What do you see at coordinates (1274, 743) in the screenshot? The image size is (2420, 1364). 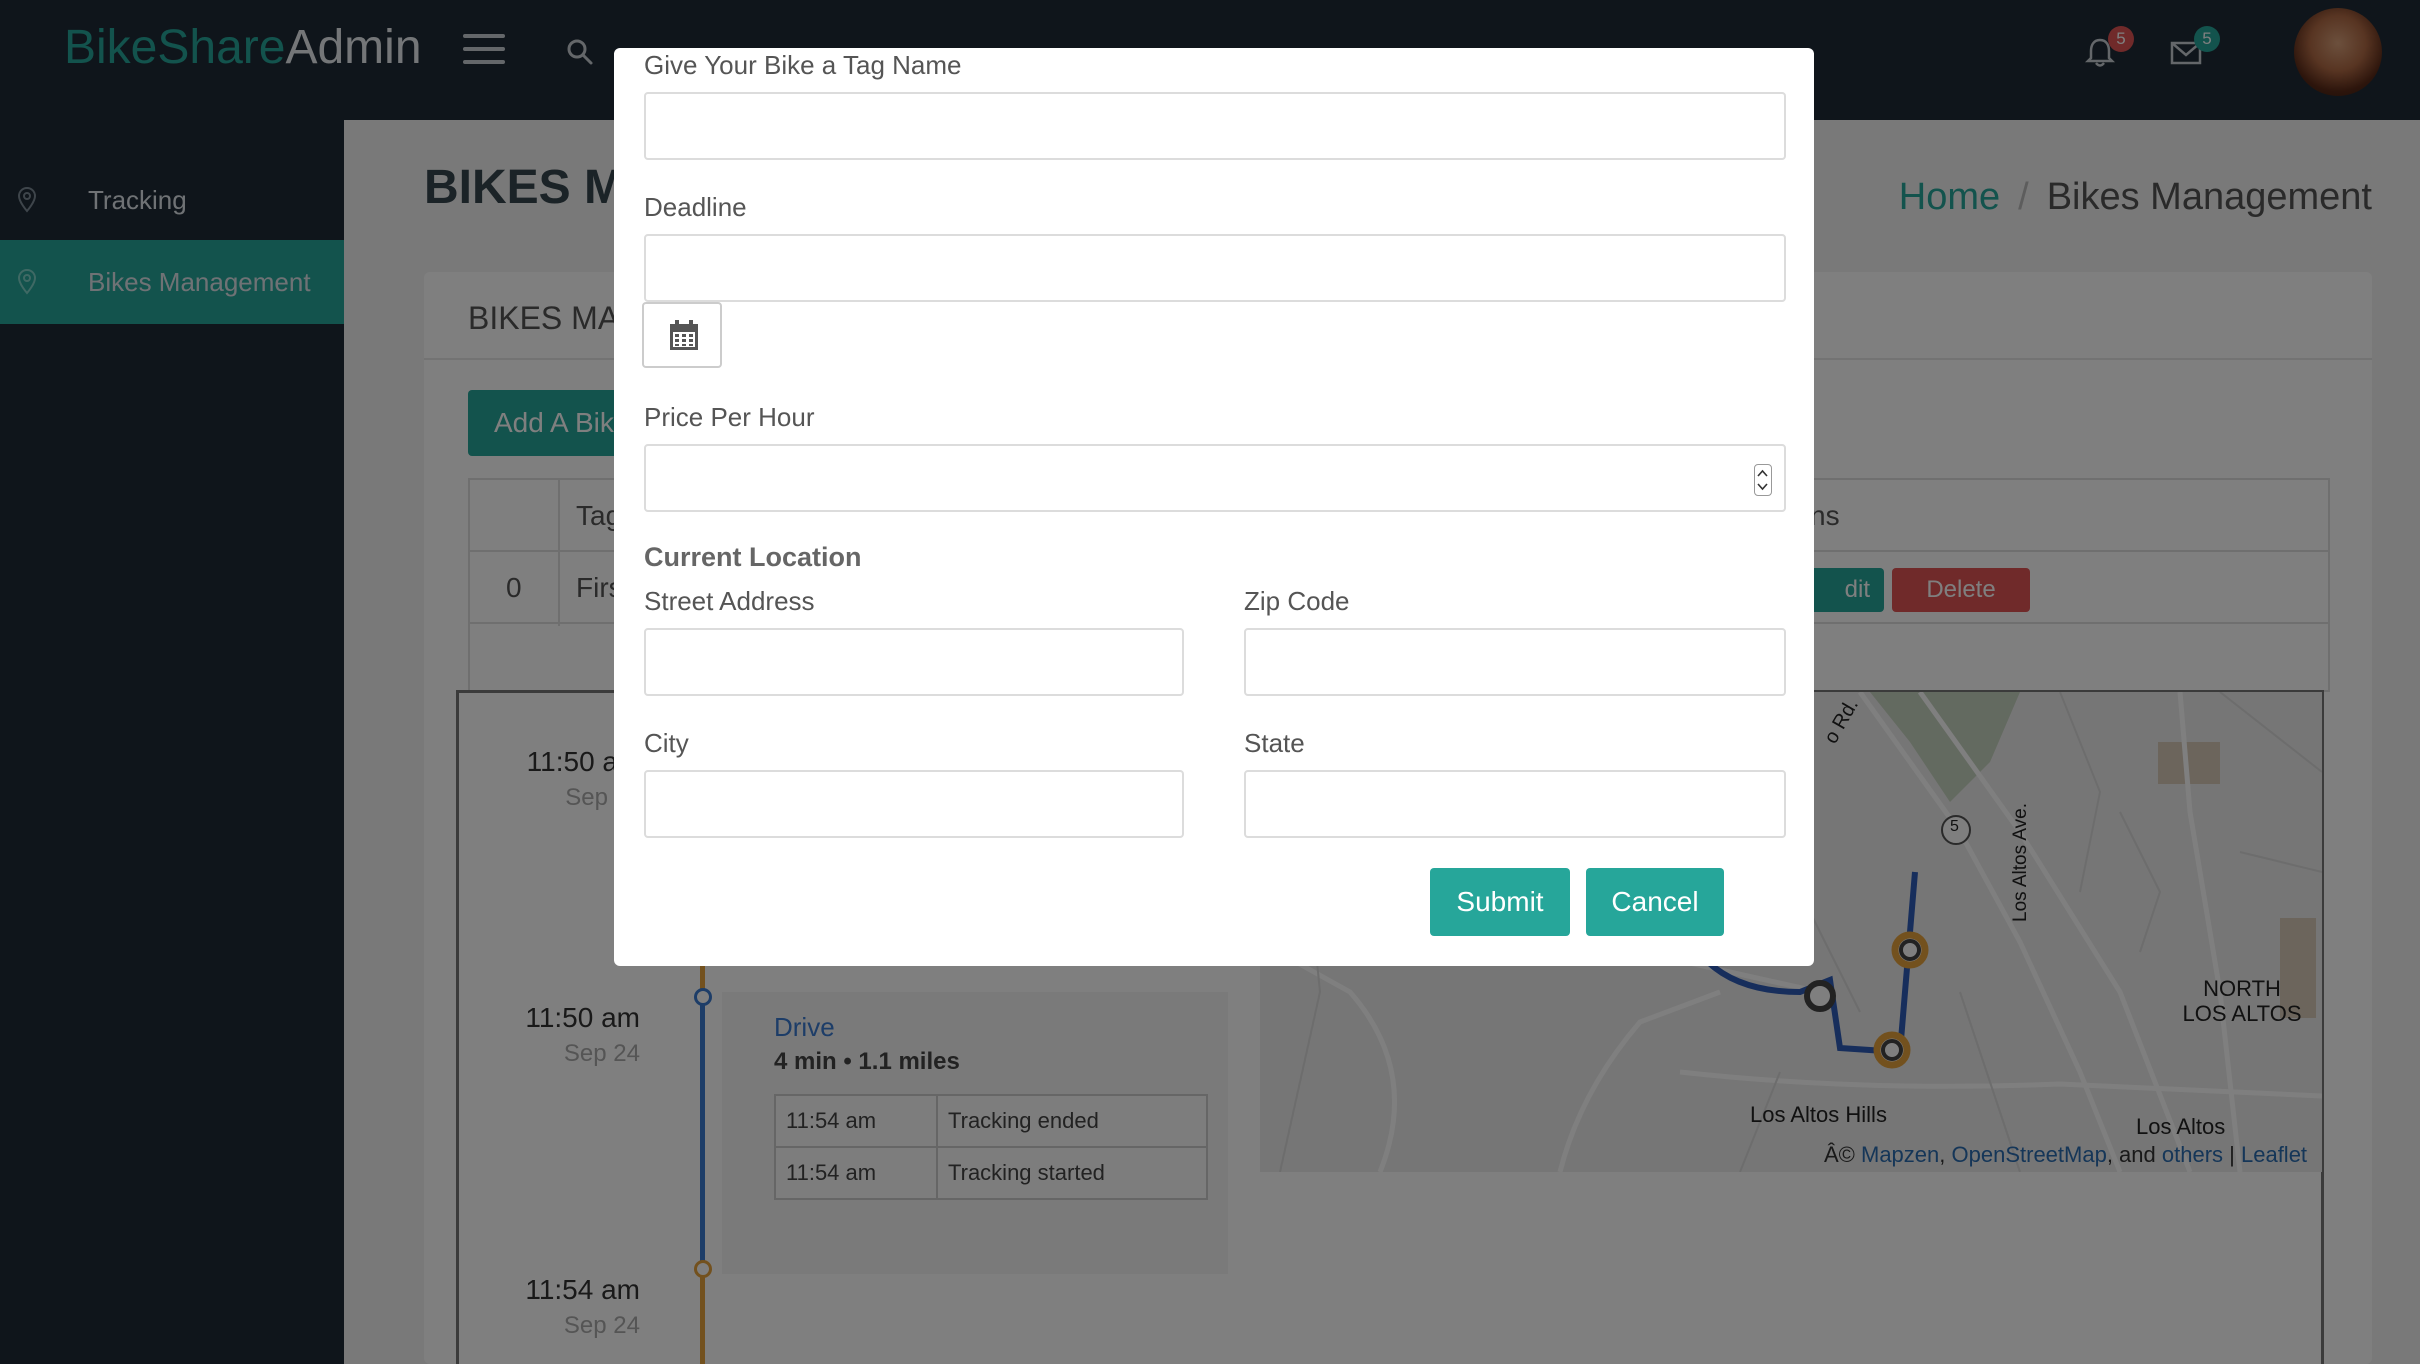 I see `state-label: State` at bounding box center [1274, 743].